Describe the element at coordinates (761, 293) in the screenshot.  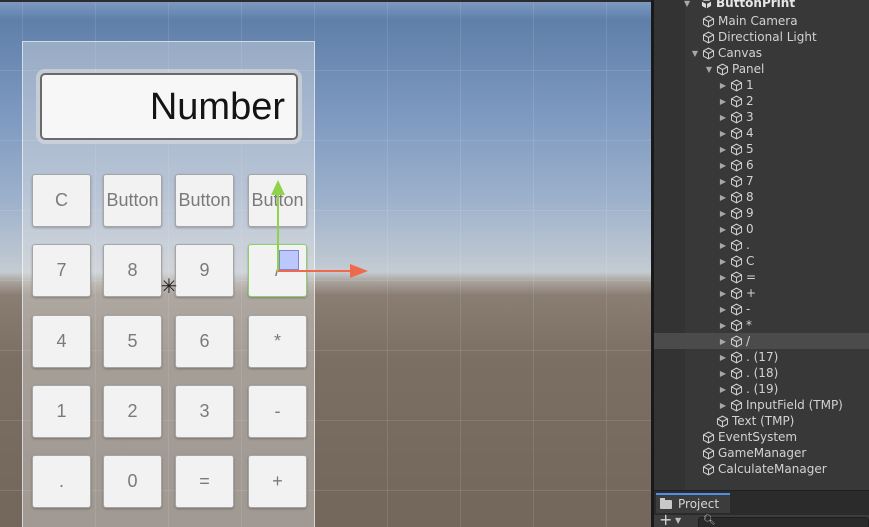
I see `hierarchy-item: ▶ +` at that location.